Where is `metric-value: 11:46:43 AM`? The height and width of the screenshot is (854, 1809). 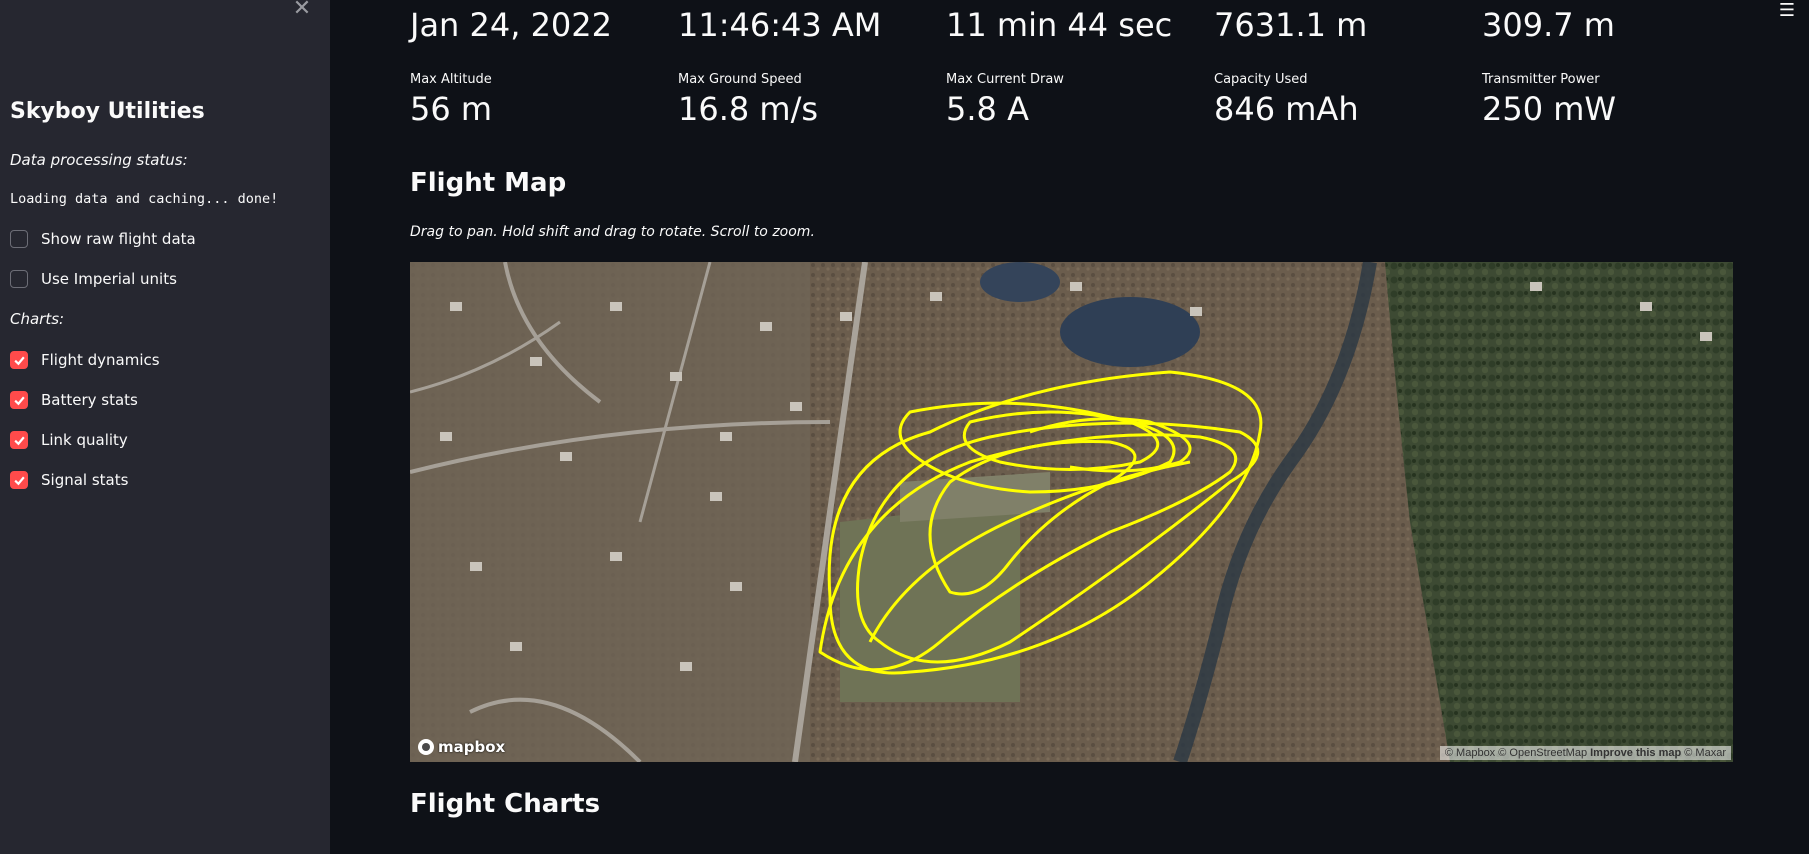
metric-value: 11:46:43 AM is located at coordinates (780, 25).